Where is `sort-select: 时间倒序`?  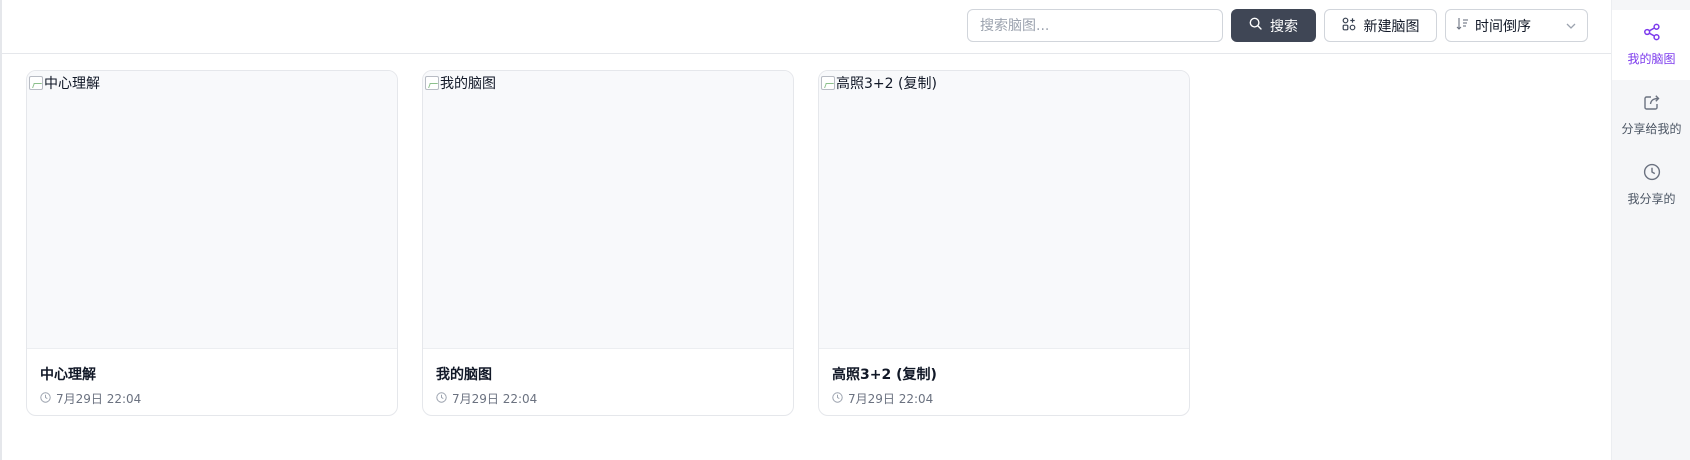 sort-select: 时间倒序 is located at coordinates (1516, 25).